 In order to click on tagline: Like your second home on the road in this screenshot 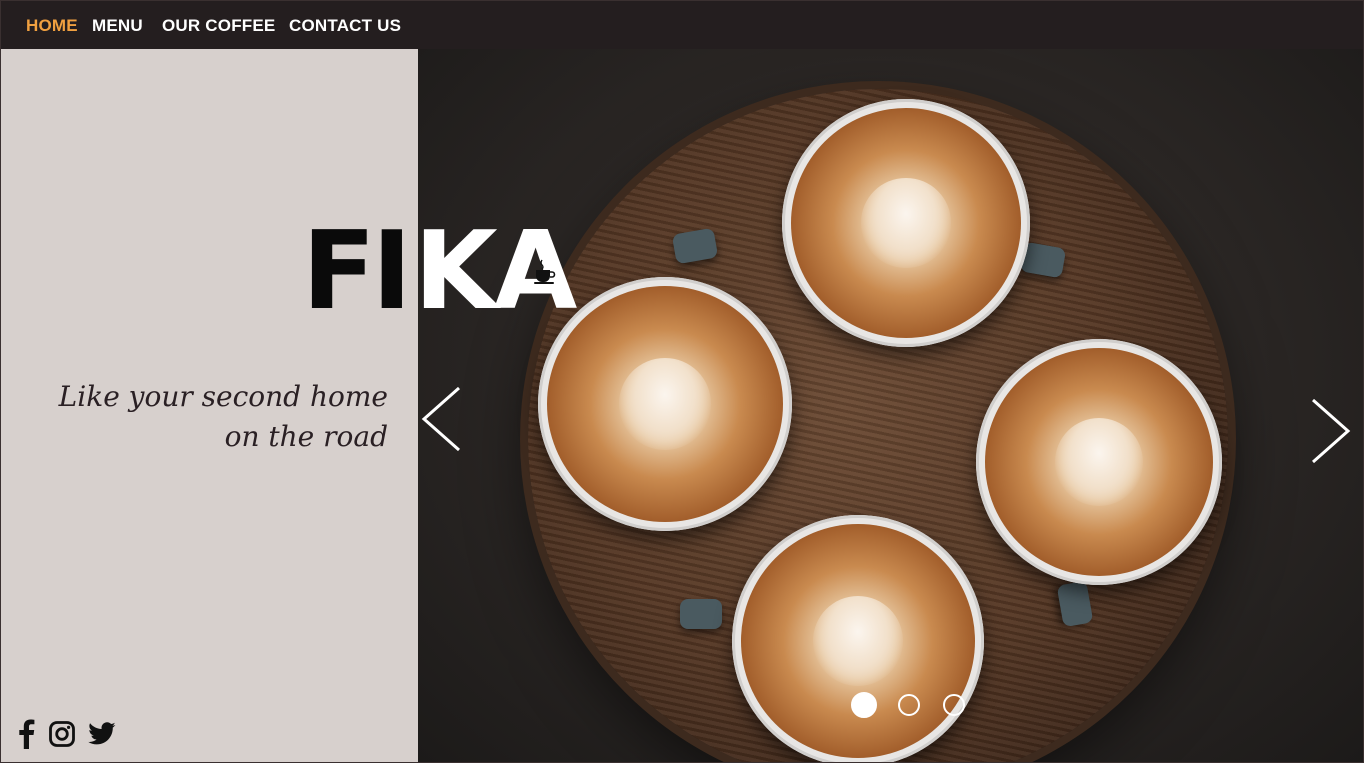, I will do `click(223, 417)`.